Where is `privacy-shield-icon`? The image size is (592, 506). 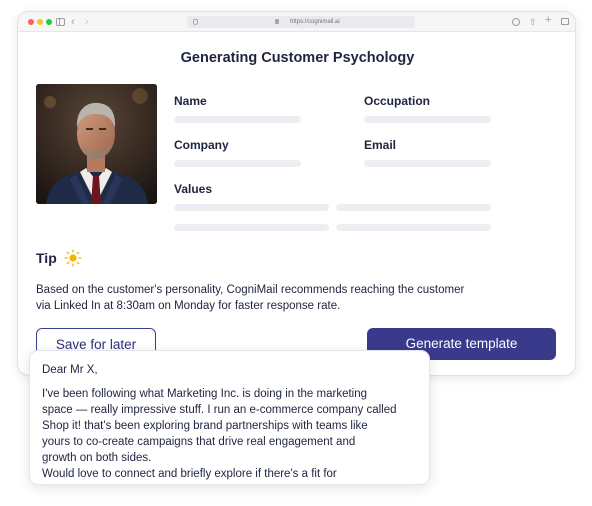
privacy-shield-icon is located at coordinates (195, 22).